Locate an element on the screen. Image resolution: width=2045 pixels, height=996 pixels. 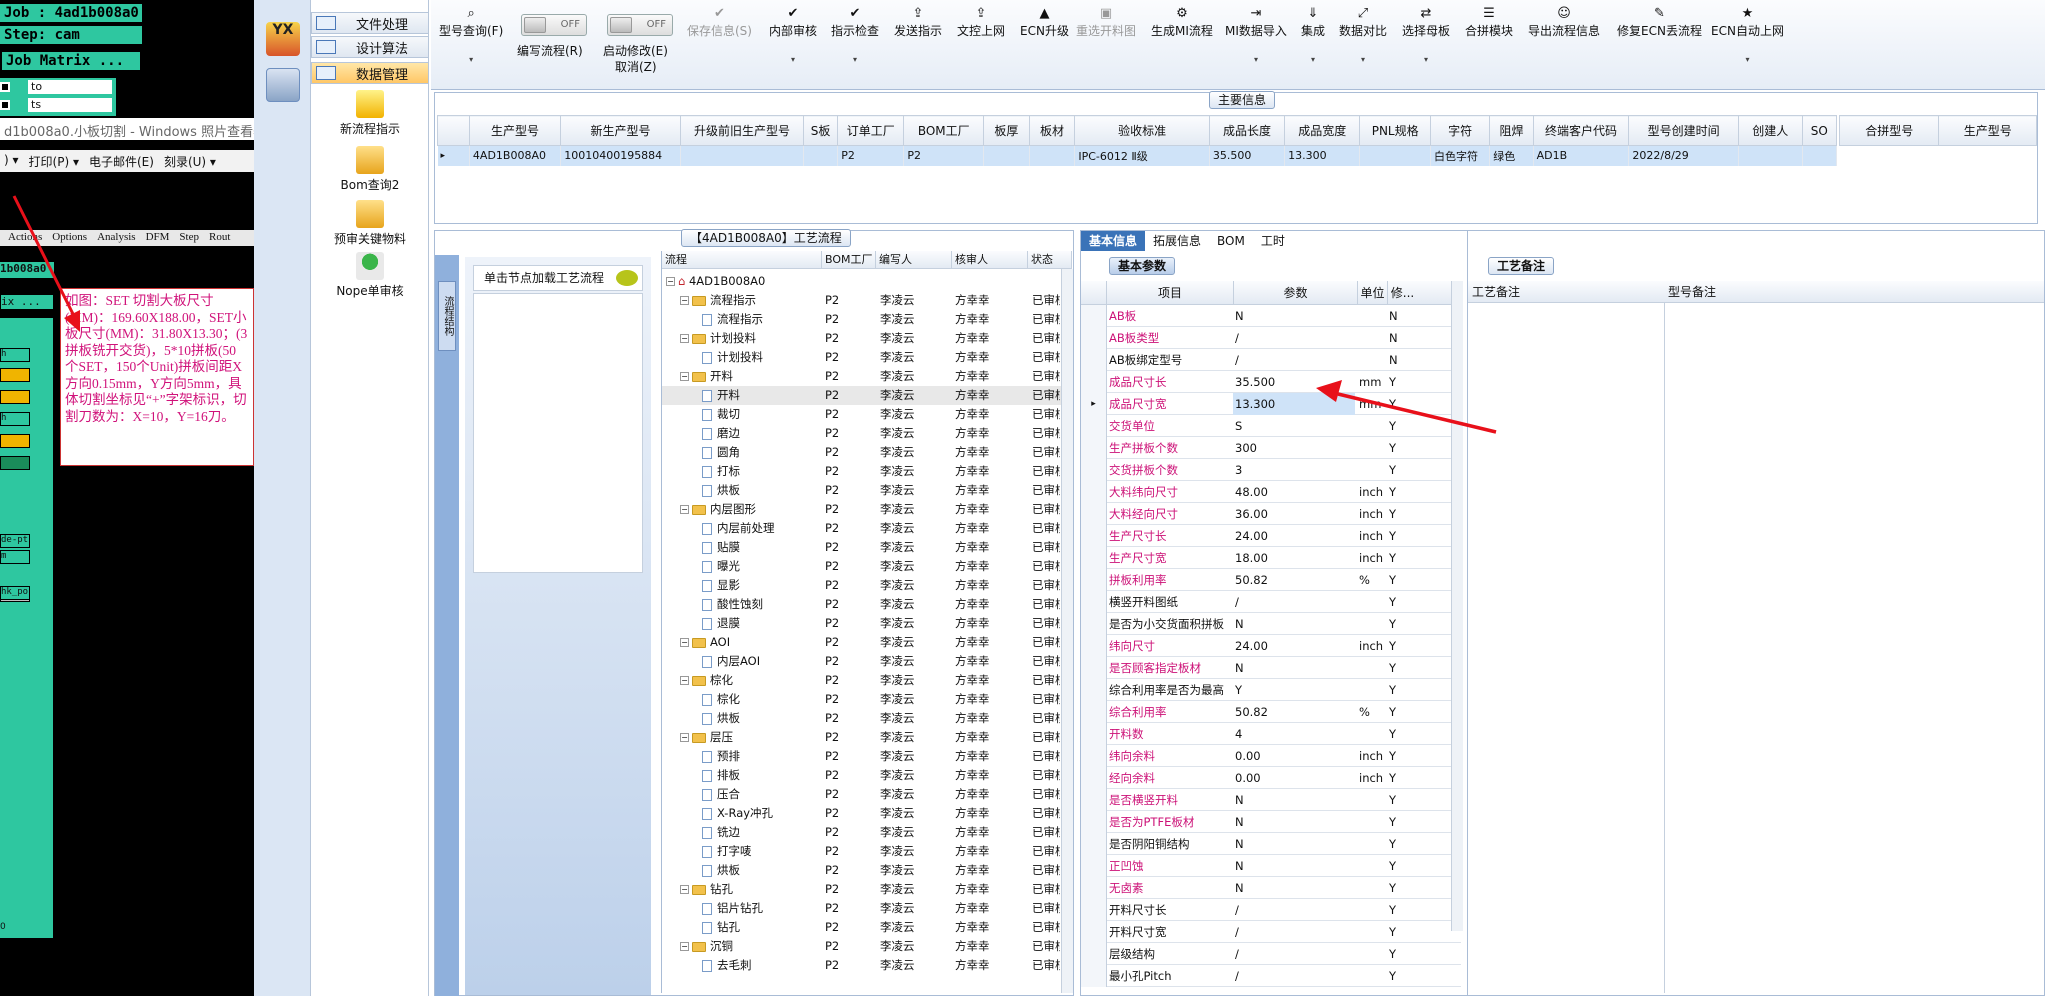
toolbar-doc-online: ⇪ 文控上网 is located at coordinates (981, 22).